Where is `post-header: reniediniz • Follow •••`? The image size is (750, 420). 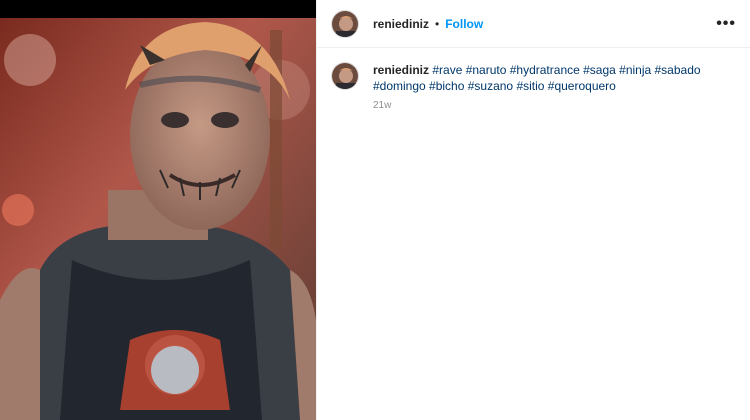 post-header: reniediniz • Follow ••• is located at coordinates (533, 24).